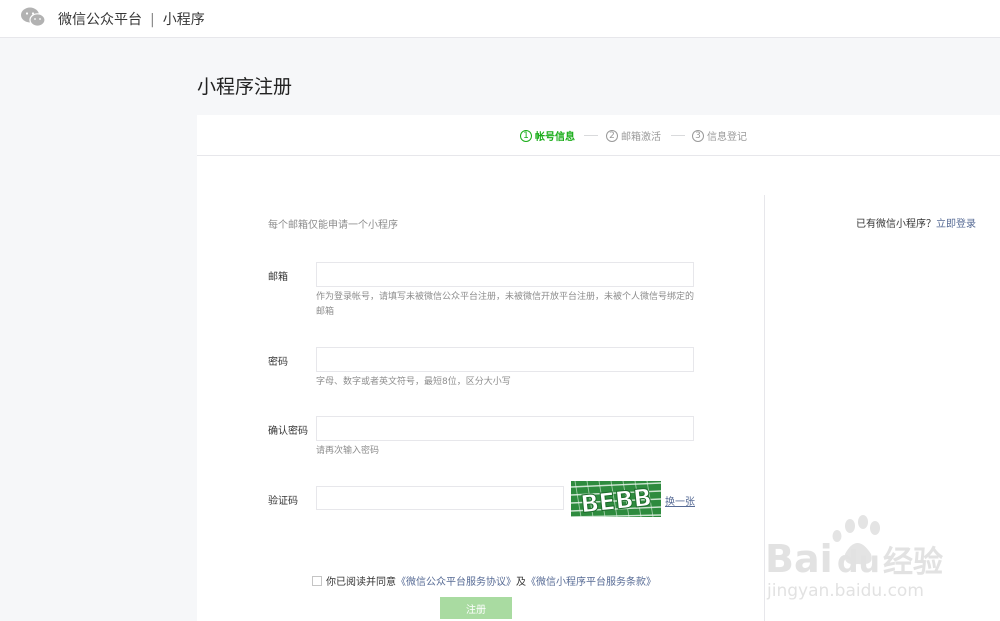  I want to click on email-label: 邮箱, so click(278, 277).